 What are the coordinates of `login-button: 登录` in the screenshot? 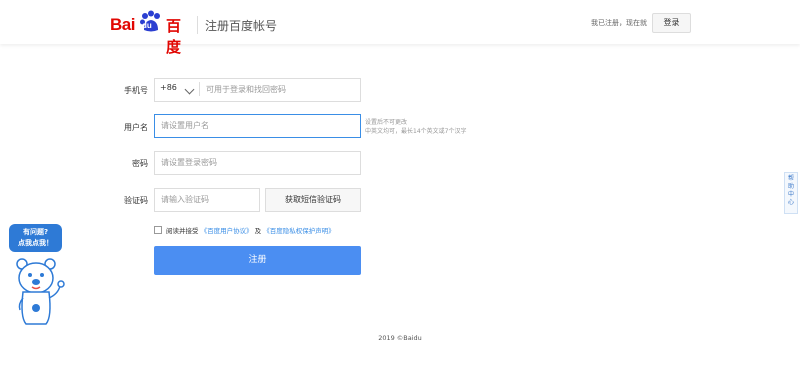 It's located at (671, 23).